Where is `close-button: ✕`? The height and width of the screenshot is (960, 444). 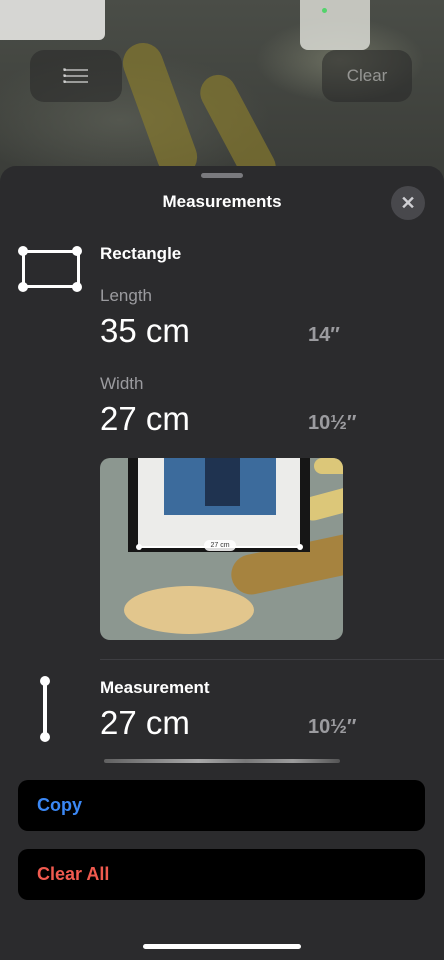 close-button: ✕ is located at coordinates (408, 203).